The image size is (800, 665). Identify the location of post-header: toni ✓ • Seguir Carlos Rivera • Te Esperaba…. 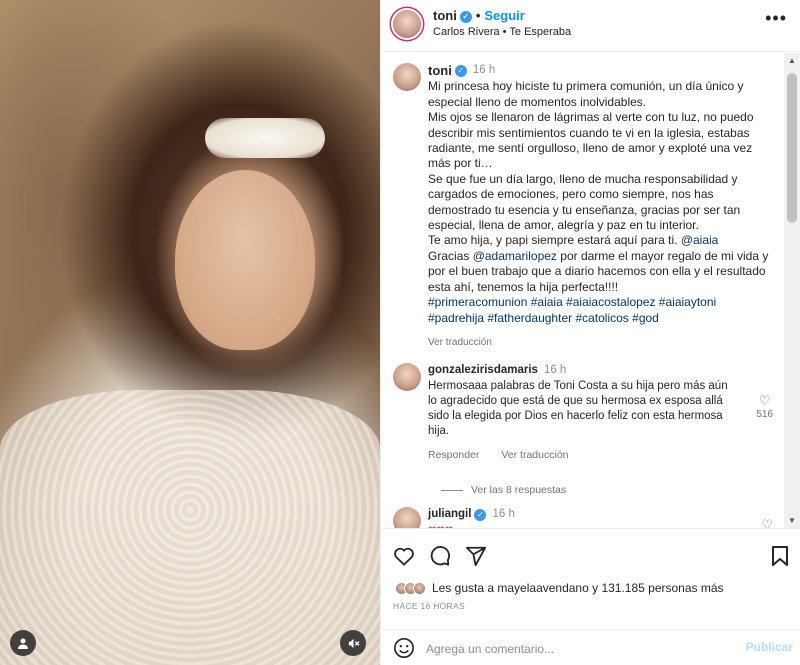
(590, 26).